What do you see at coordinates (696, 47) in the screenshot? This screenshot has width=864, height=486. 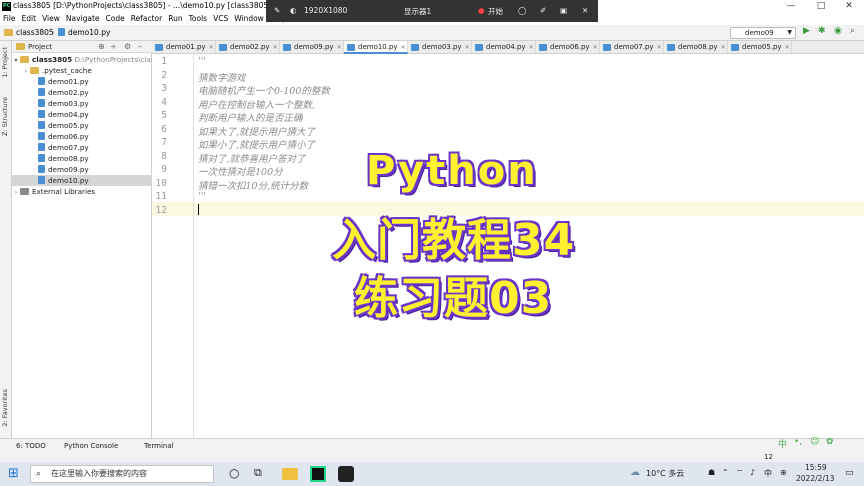 I see `tab-demo08: demo08.py ✕` at bounding box center [696, 47].